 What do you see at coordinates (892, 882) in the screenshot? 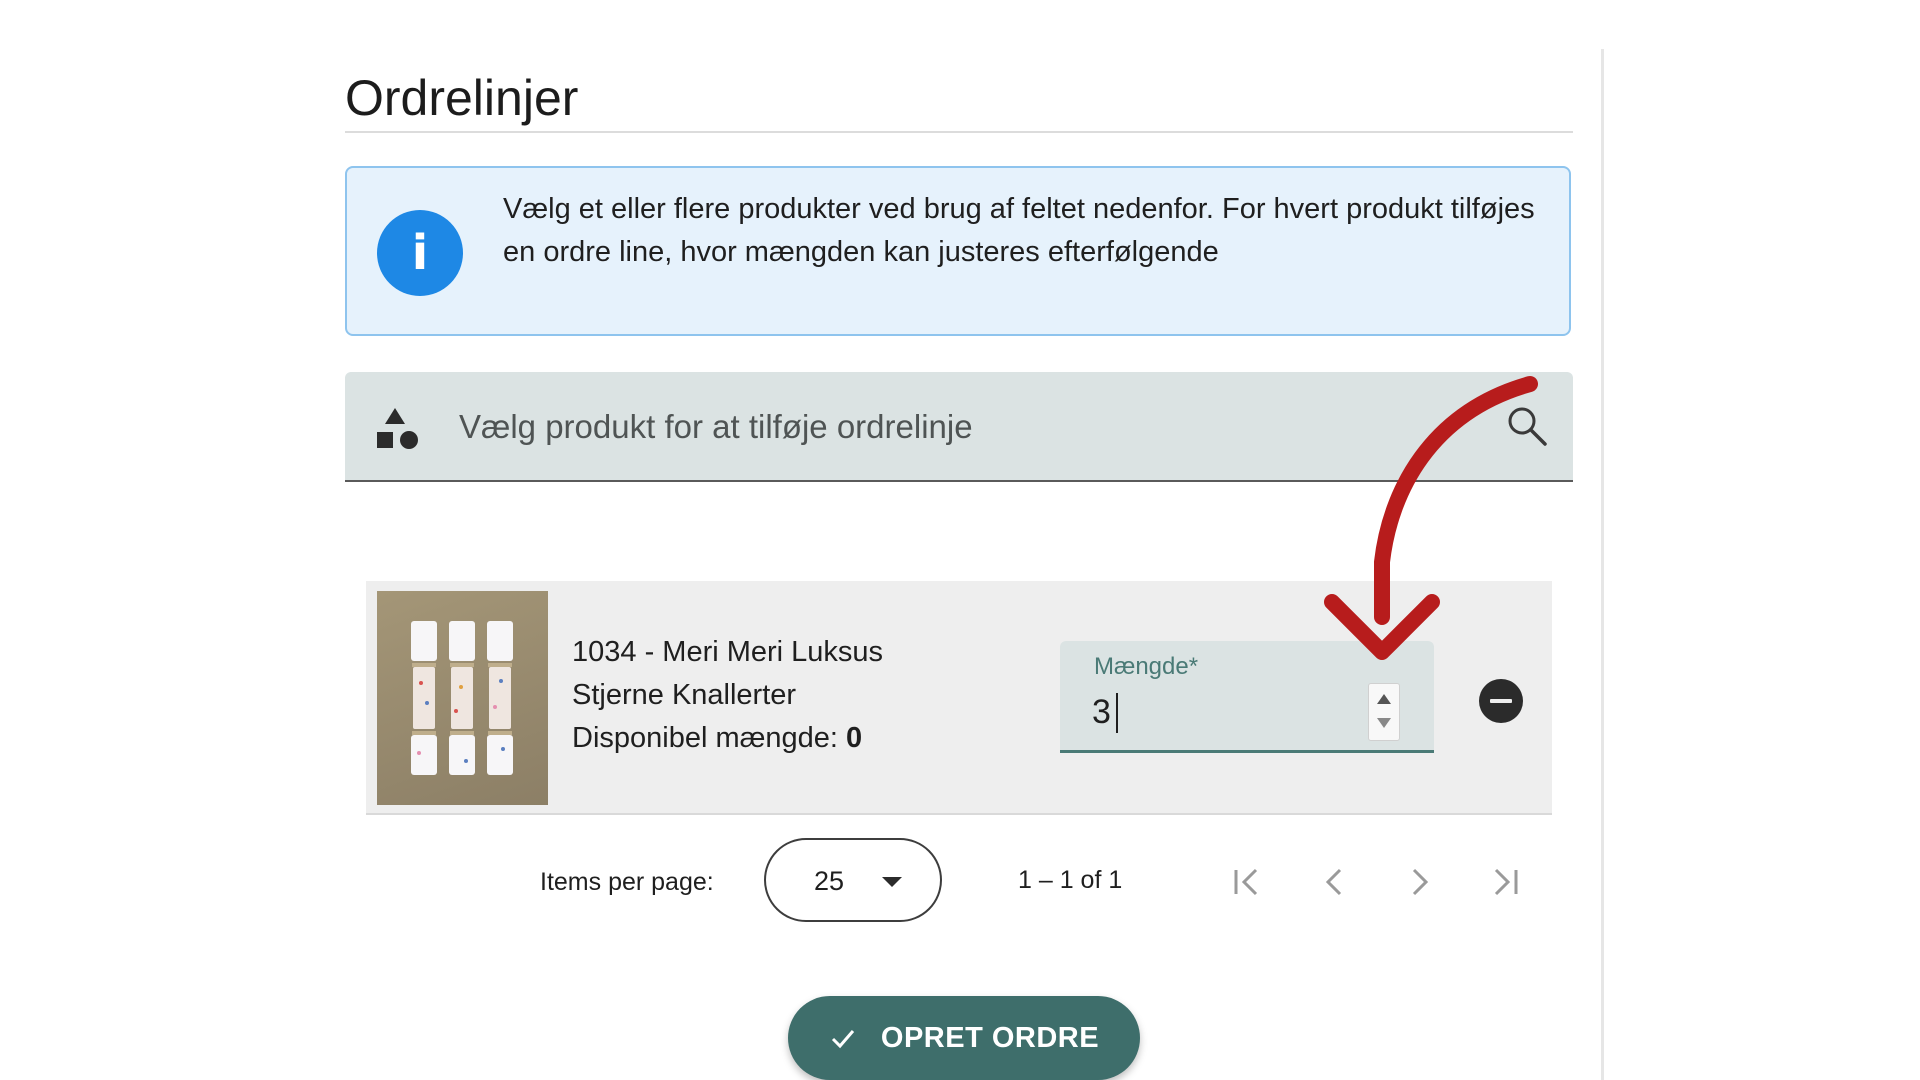
I see `dropdown-arrow-icon` at bounding box center [892, 882].